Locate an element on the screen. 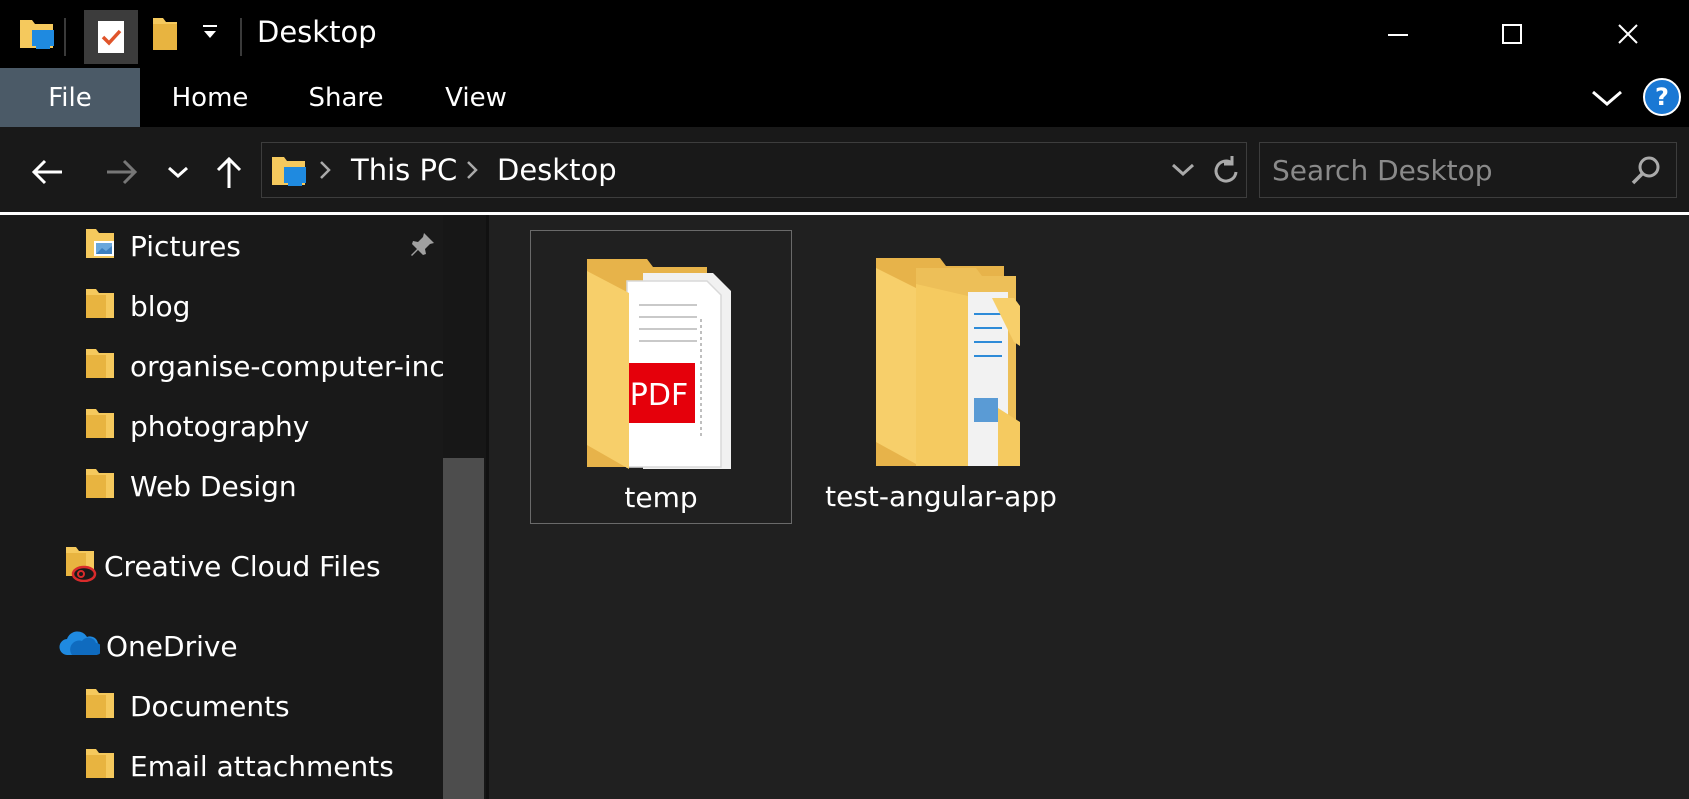 The image size is (1689, 799). sidebar-item-onedrive: OneDrive is located at coordinates (148, 646).